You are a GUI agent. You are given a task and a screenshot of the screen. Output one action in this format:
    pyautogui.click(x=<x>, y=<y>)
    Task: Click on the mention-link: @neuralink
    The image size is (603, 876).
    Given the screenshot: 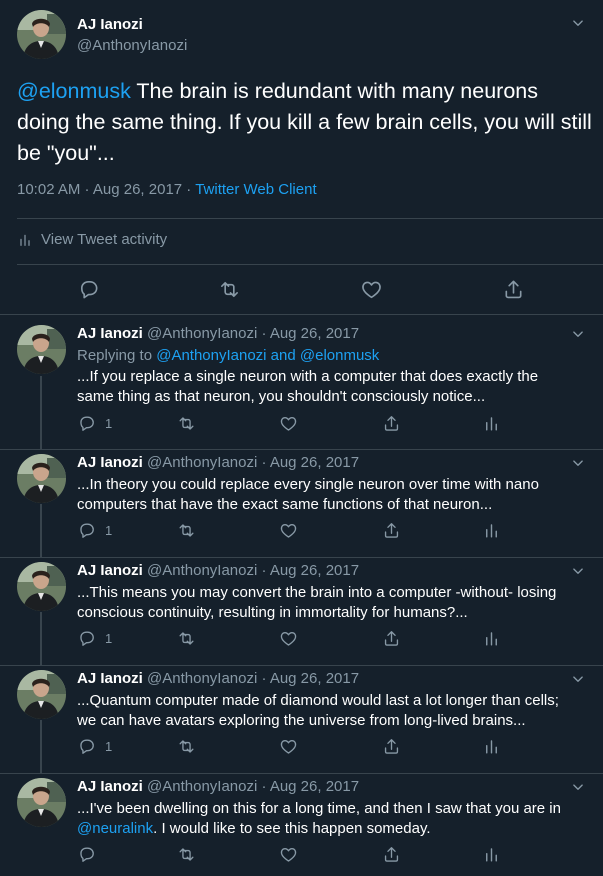 What is the action you would take?
    pyautogui.click(x=115, y=828)
    